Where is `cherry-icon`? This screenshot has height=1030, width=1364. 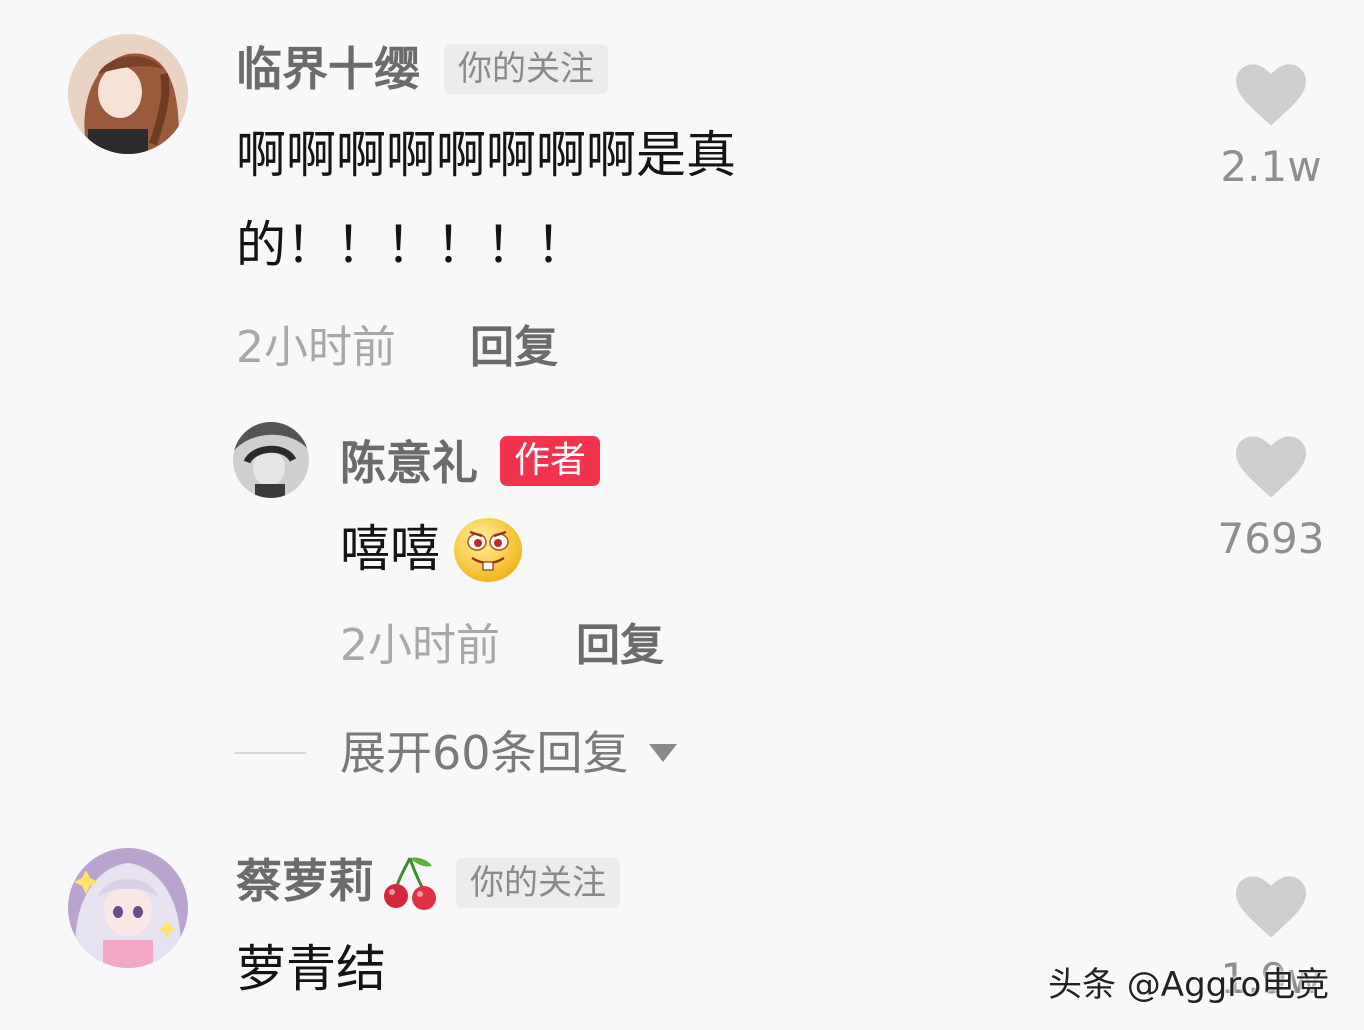
cherry-icon is located at coordinates (410, 883).